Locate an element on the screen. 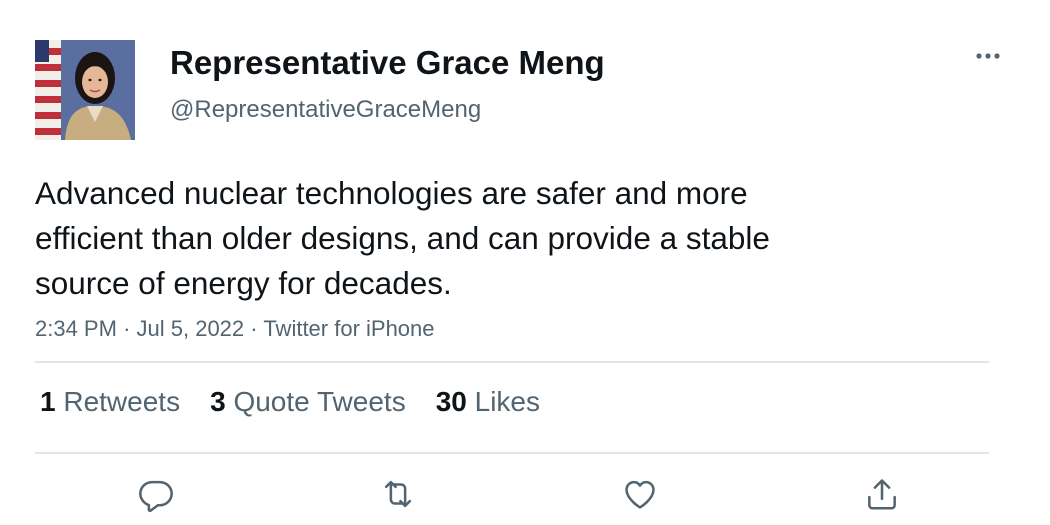 This screenshot has width=1050, height=525. likes-label: Likes is located at coordinates (507, 401).